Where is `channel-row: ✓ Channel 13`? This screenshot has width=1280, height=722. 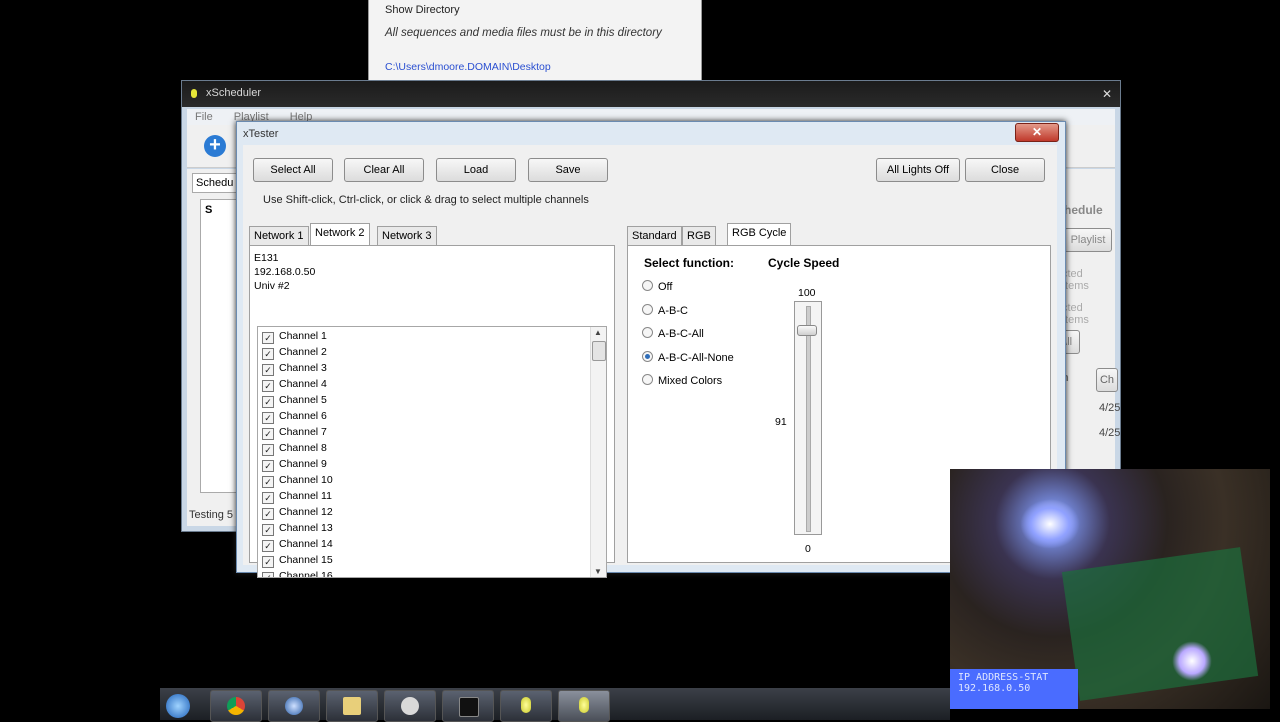
channel-row: ✓ Channel 13 is located at coordinates (297, 528).